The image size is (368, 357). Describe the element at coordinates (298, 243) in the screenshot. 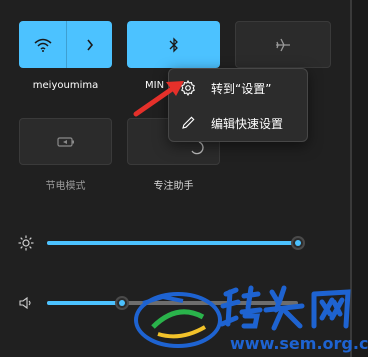

I see `brightness-slider-thumb` at that location.